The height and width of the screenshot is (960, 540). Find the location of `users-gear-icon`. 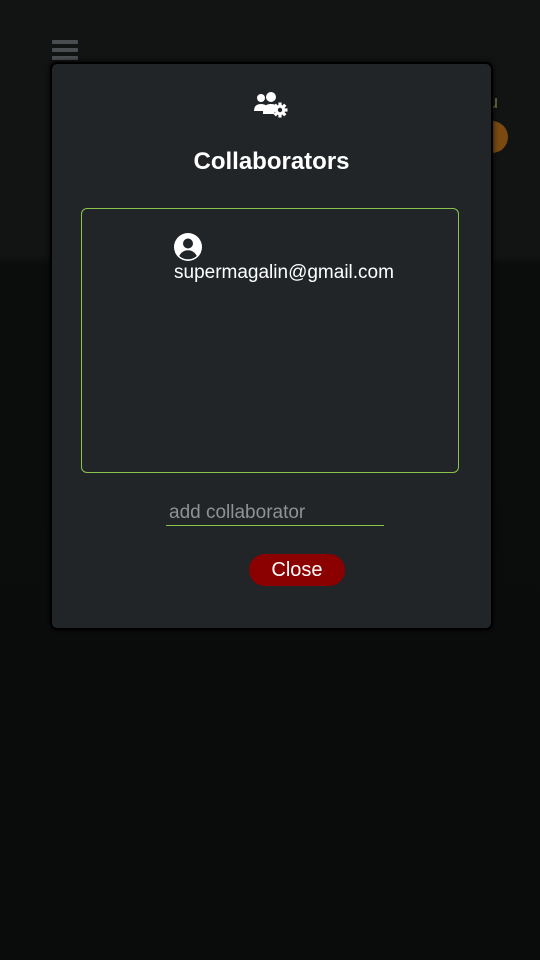

users-gear-icon is located at coordinates (271, 105).